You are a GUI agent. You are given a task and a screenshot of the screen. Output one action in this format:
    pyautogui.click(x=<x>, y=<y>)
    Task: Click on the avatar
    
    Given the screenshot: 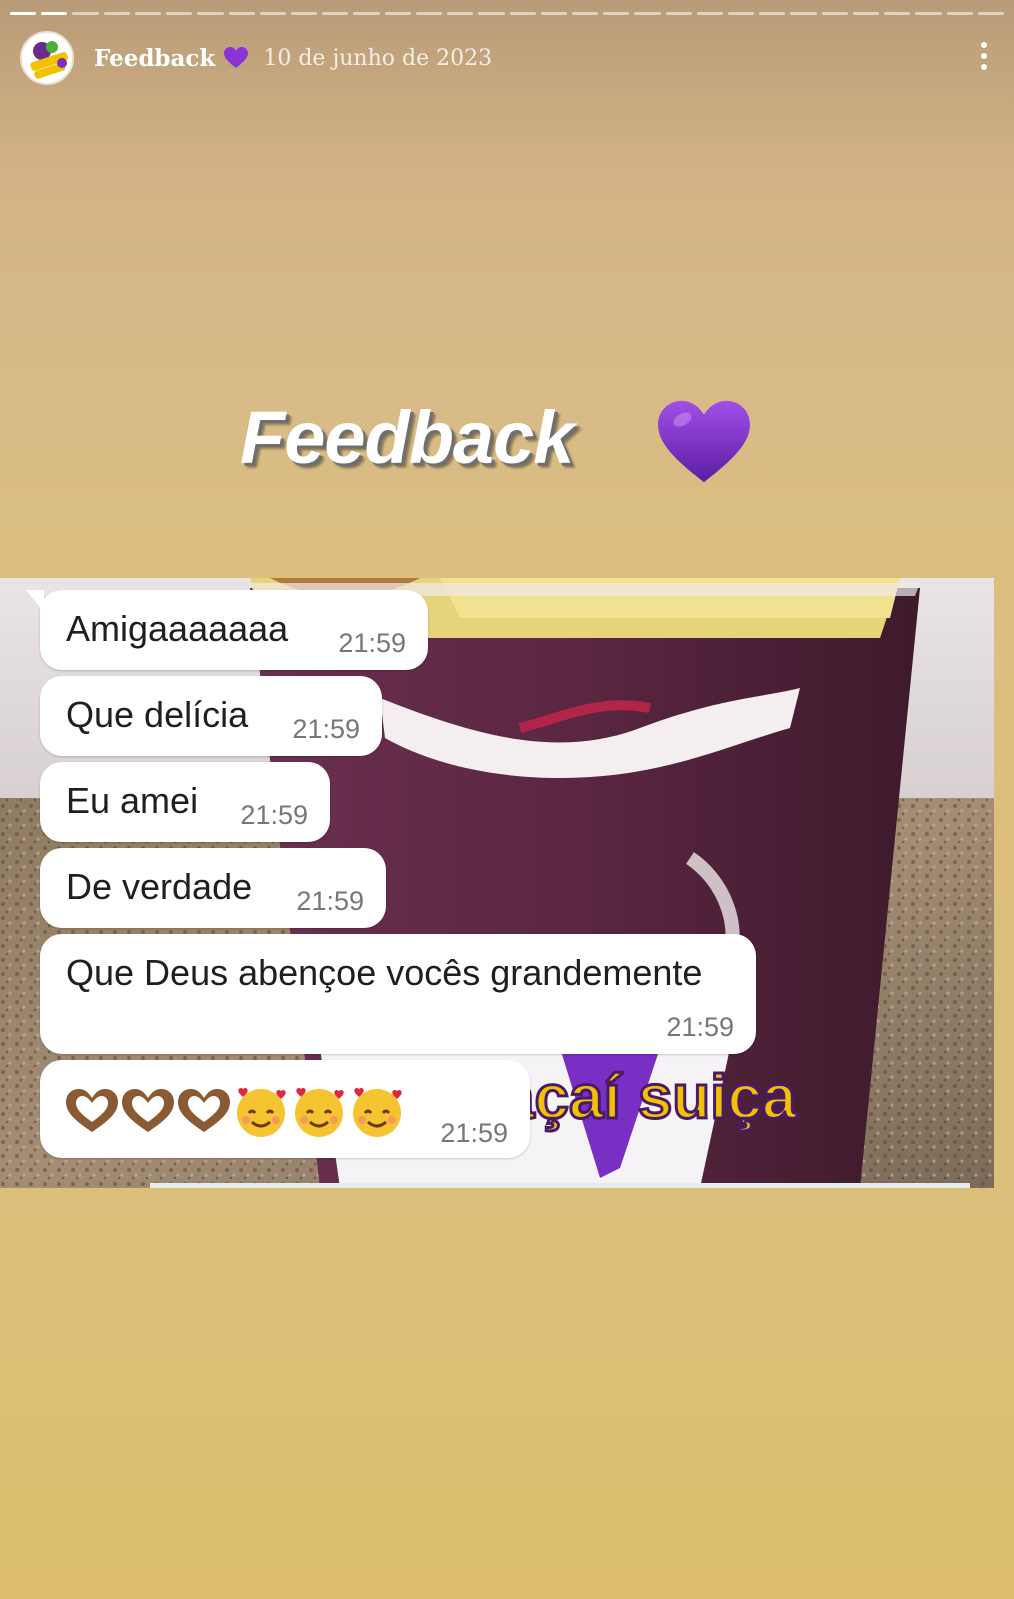 What is the action you would take?
    pyautogui.click(x=47, y=58)
    